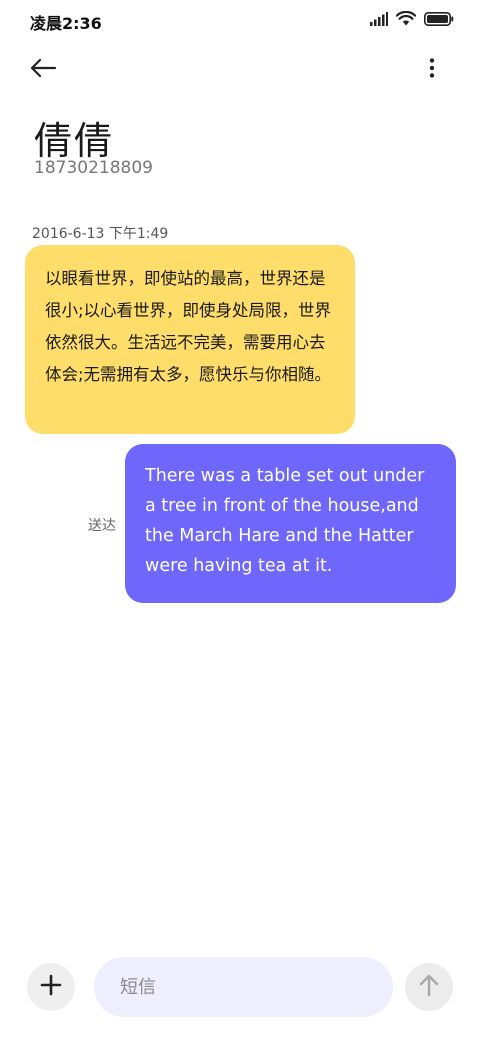 The width and height of the screenshot is (480, 1040). What do you see at coordinates (43, 70) in the screenshot?
I see `back-arrow-icon` at bounding box center [43, 70].